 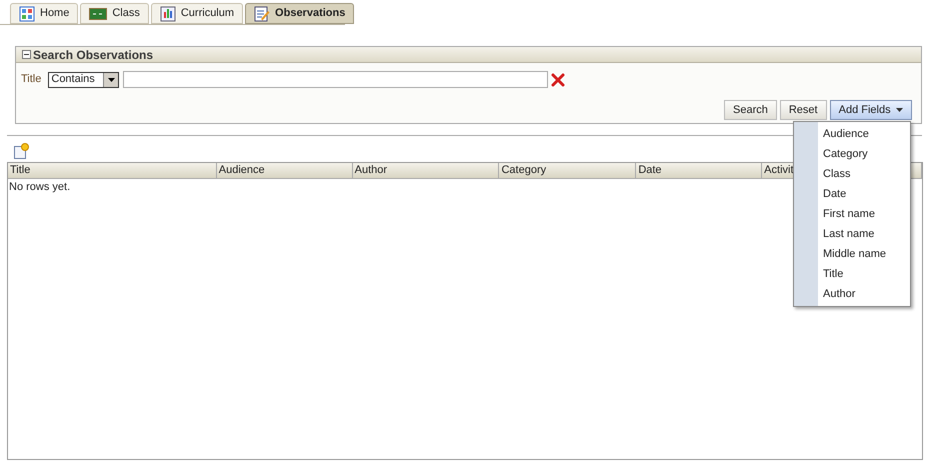 I want to click on tab: Curriculum, so click(x=197, y=13).